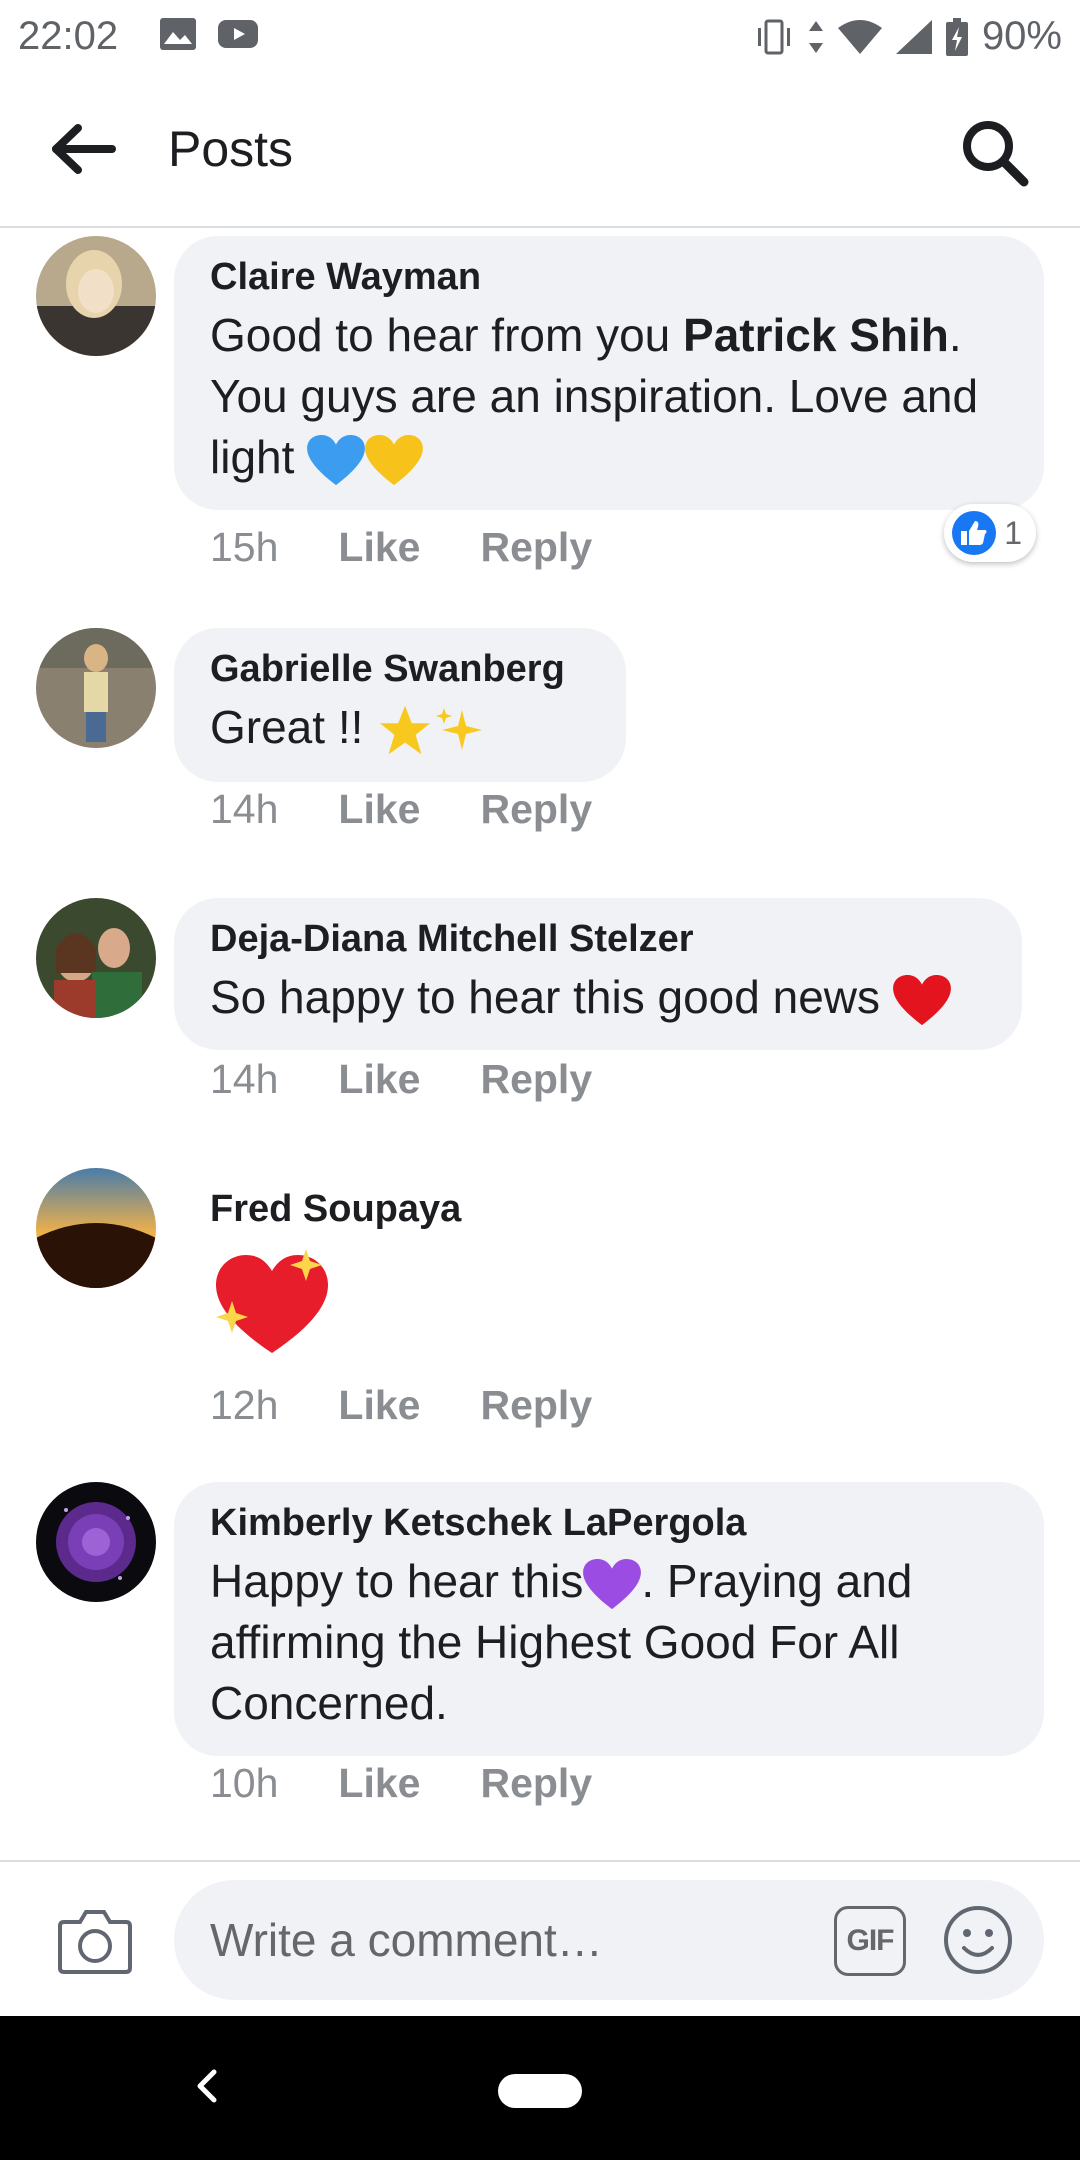 This screenshot has width=1080, height=2160. What do you see at coordinates (1021, 36) in the screenshot?
I see `battery-level: 90%` at bounding box center [1021, 36].